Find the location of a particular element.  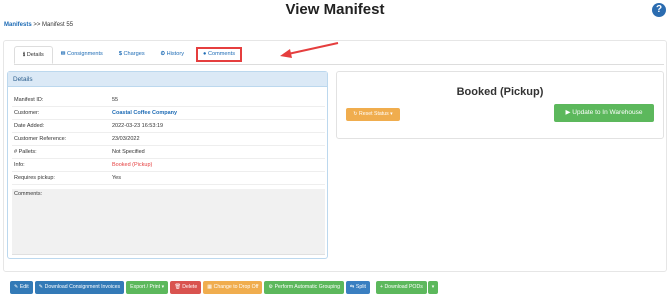

tab-consignments-label: Consignments is located at coordinates (85, 54).